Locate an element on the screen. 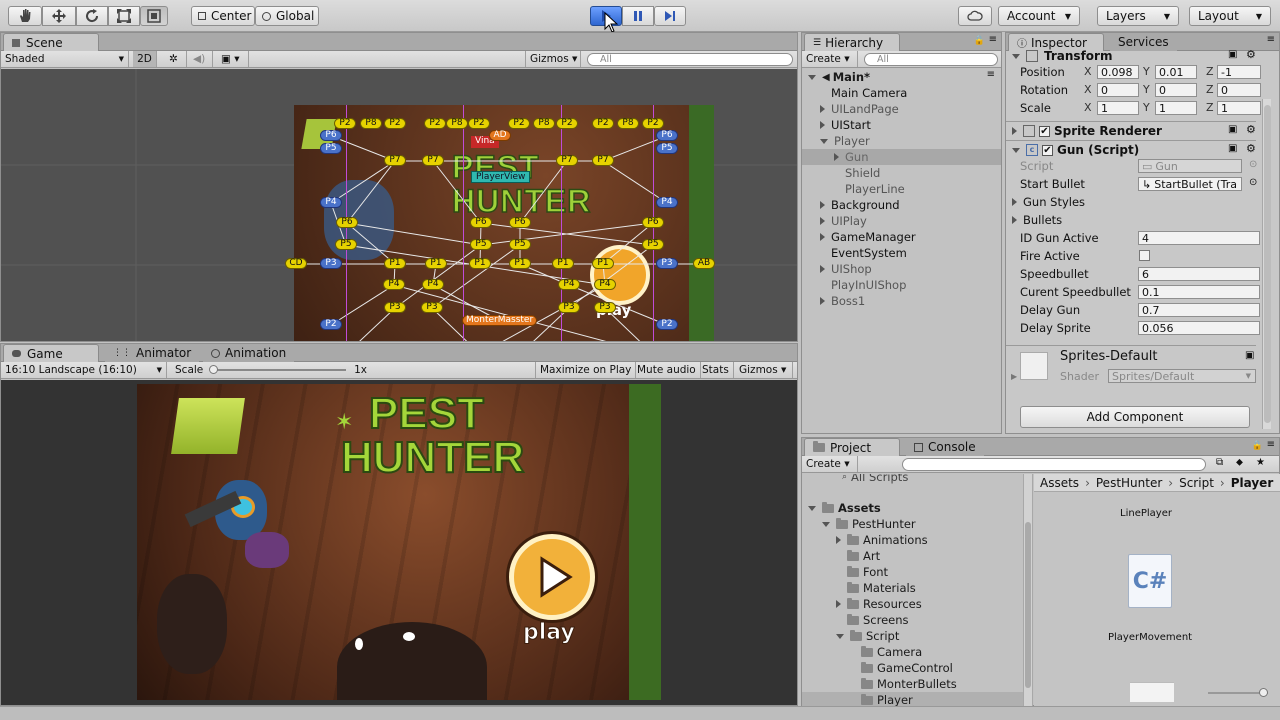 The image size is (1280, 720). id-gun-active-field: 4 is located at coordinates (1199, 238).